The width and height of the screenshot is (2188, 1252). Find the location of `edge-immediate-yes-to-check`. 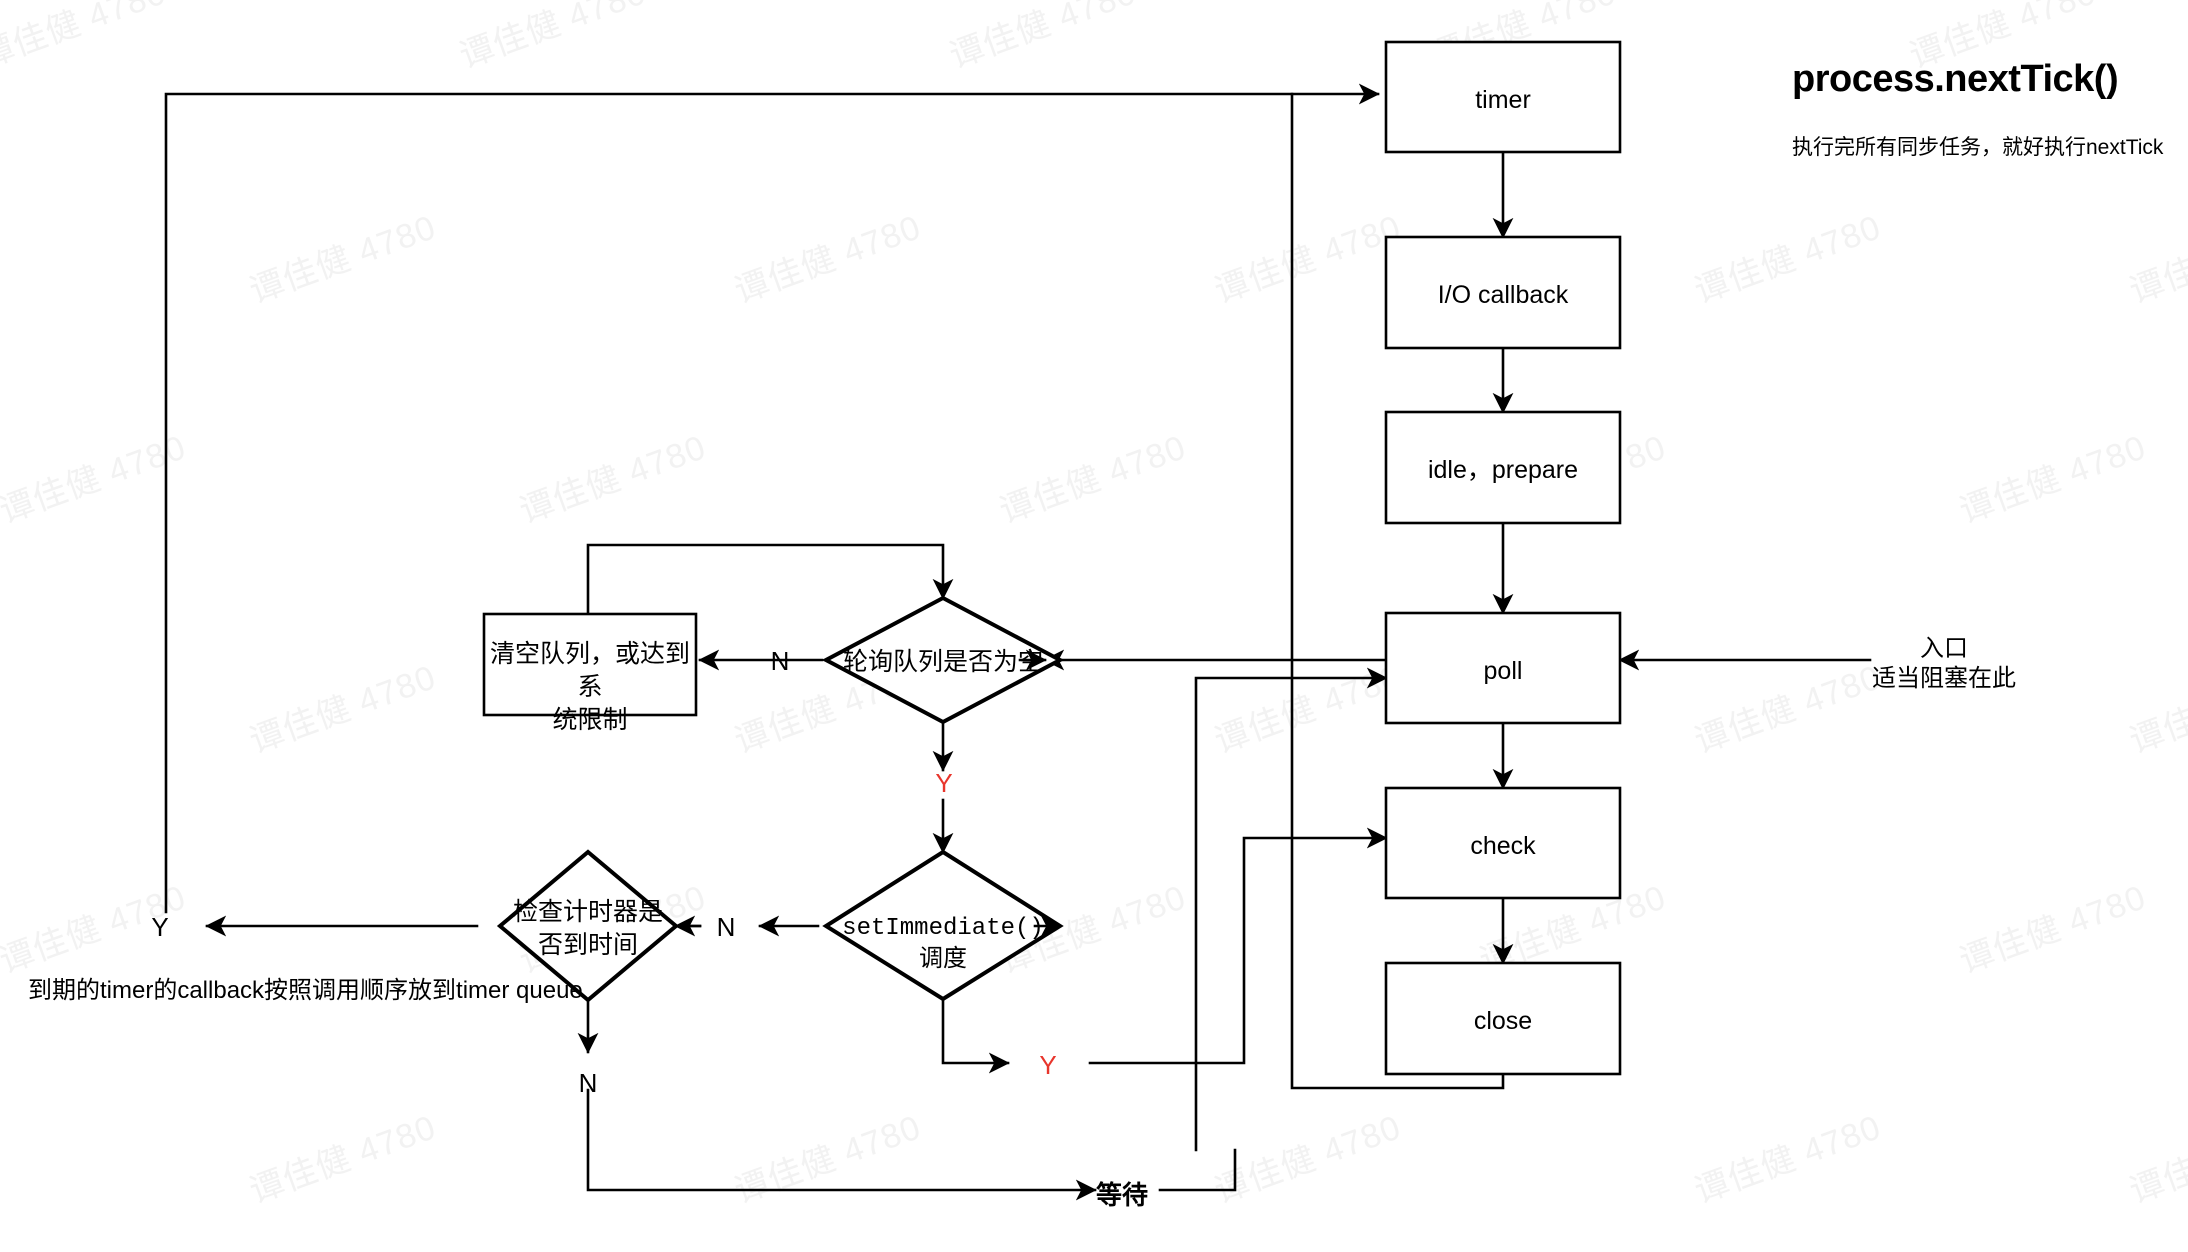

edge-immediate-yes-to-check is located at coordinates (1238, 946).